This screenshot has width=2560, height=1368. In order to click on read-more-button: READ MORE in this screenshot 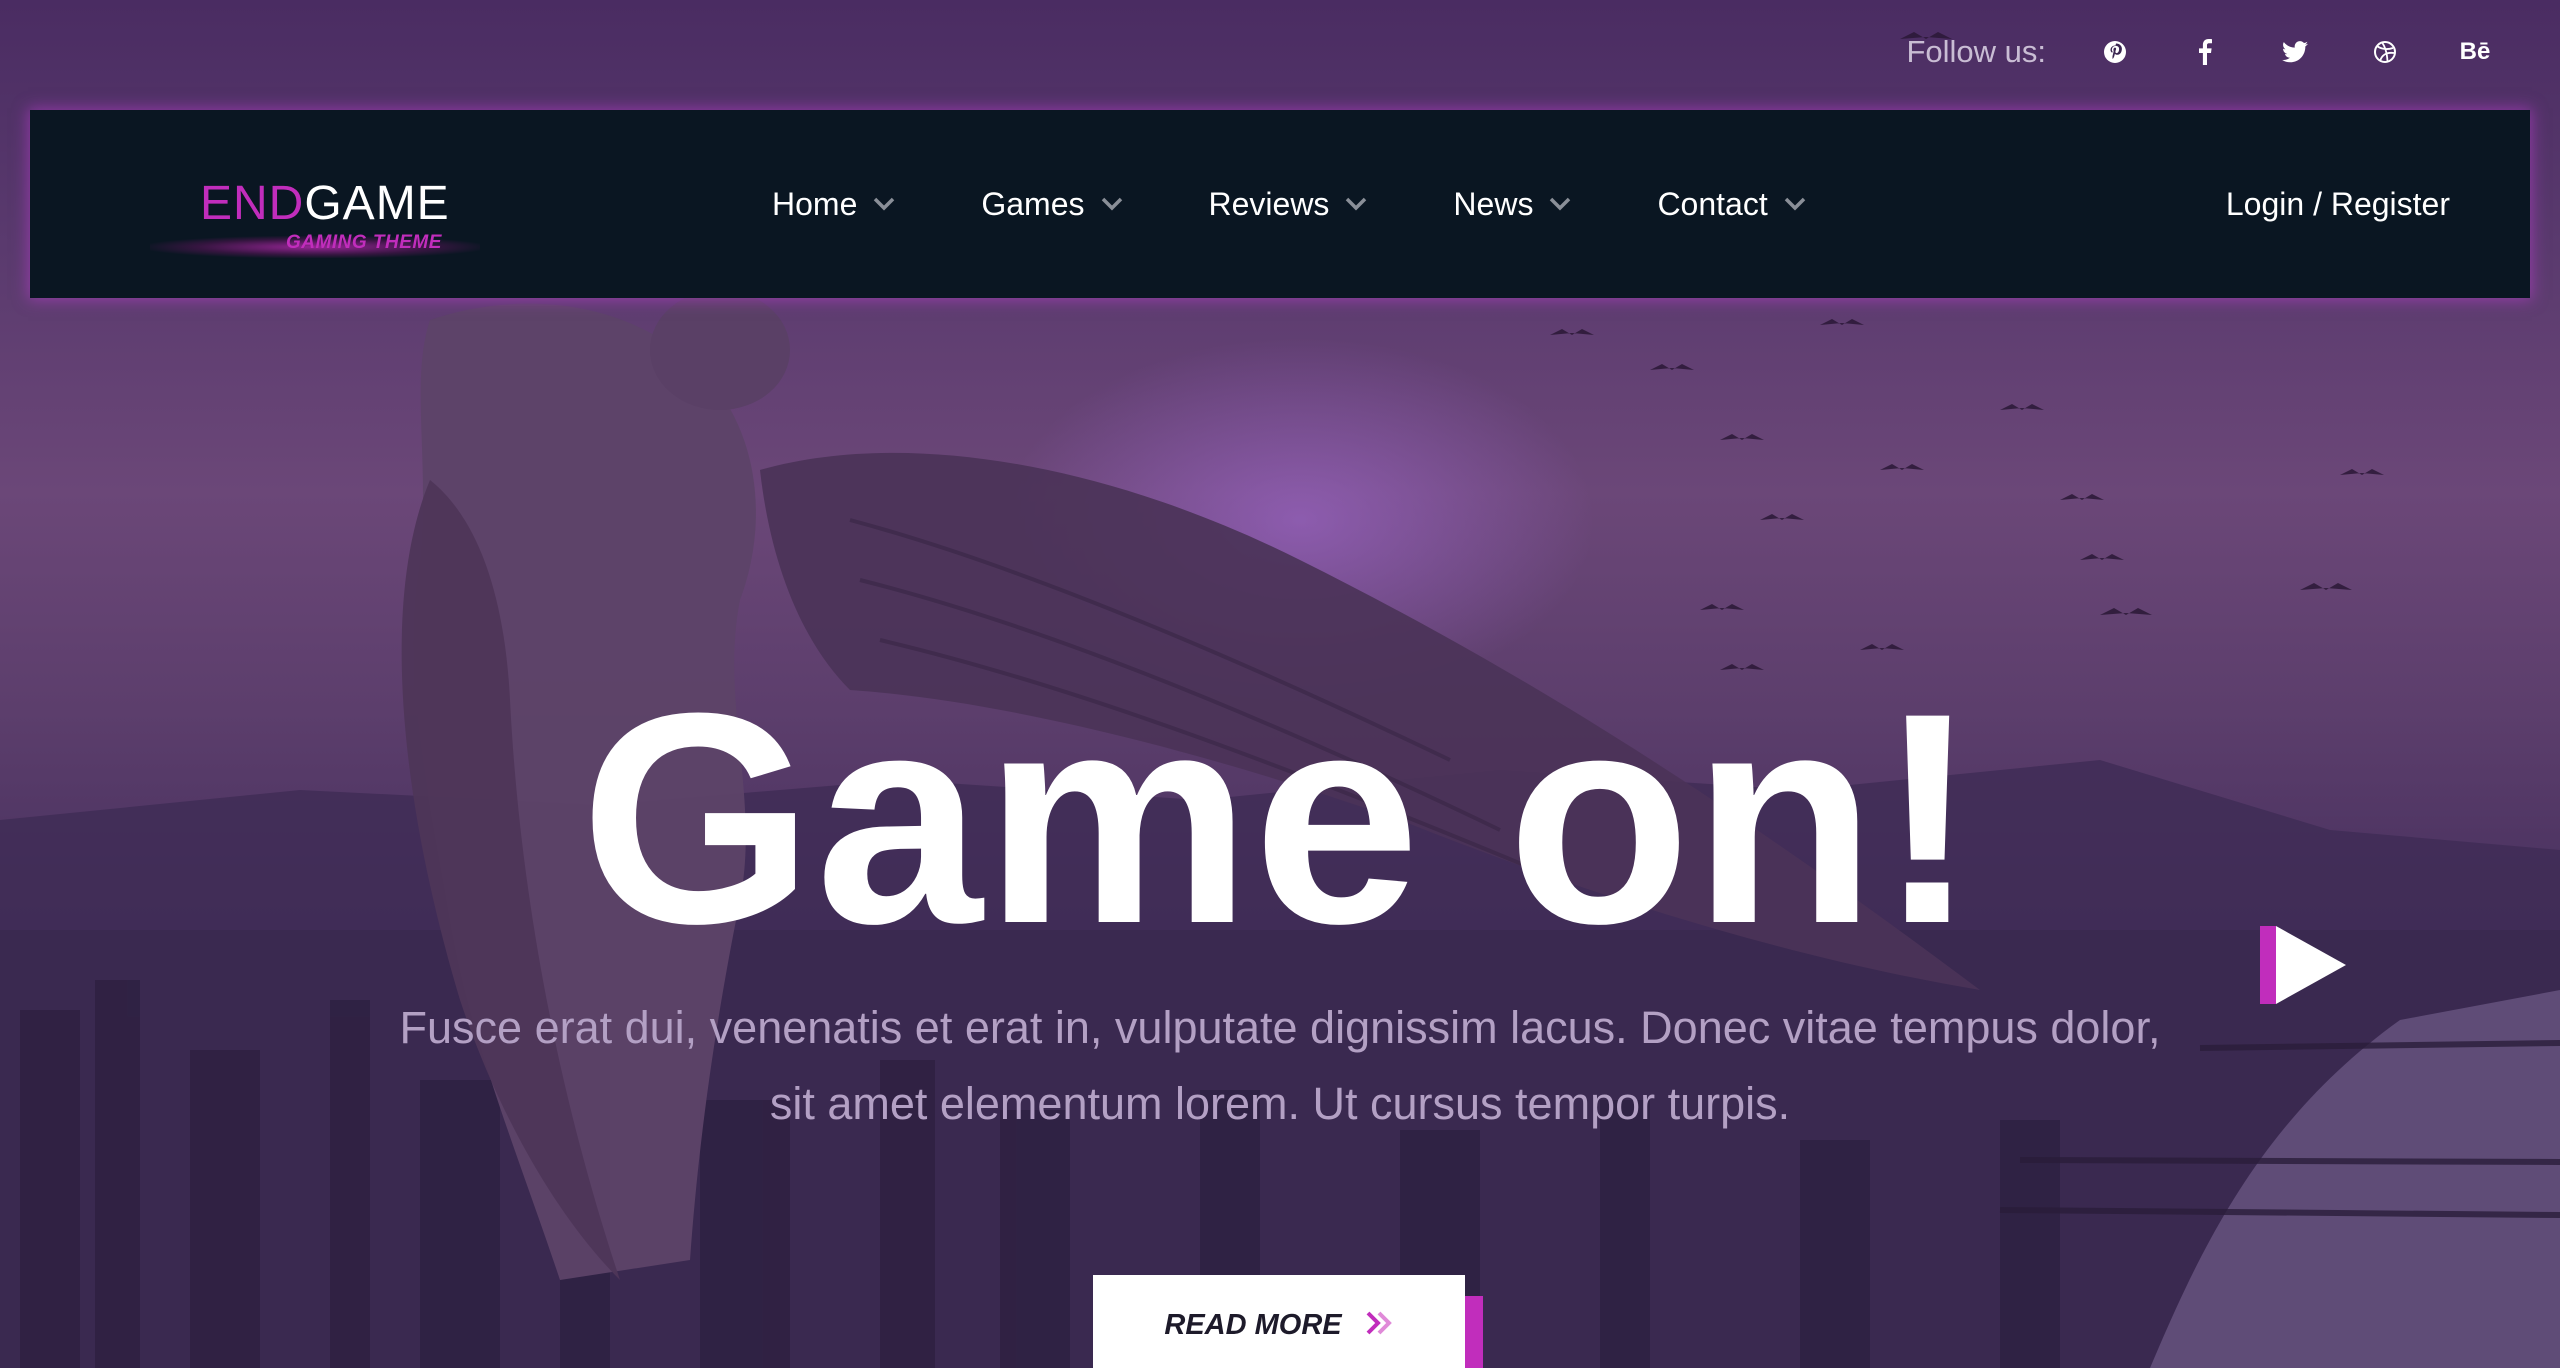, I will do `click(1279, 1321)`.